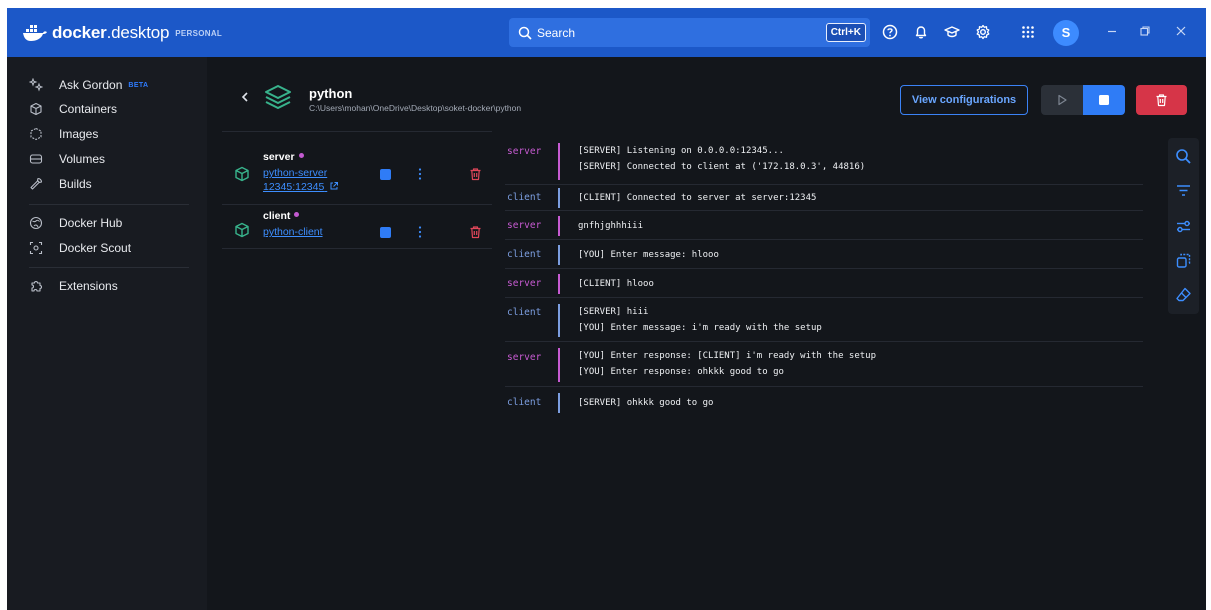  I want to click on sidebar-item-label: Images, so click(79, 134).